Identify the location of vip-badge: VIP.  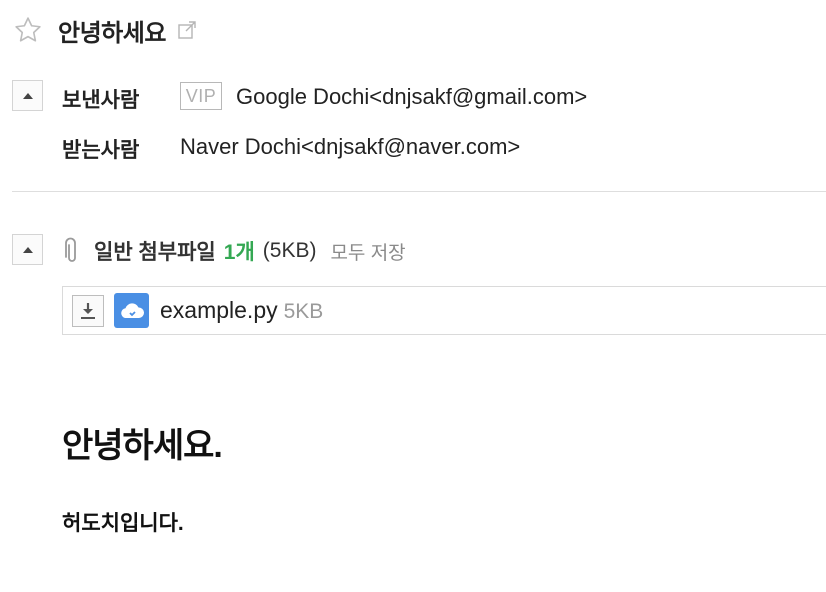
(201, 96).